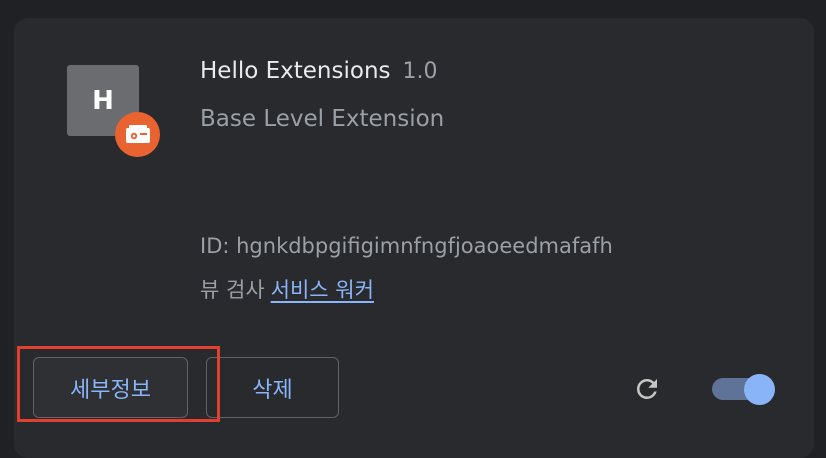  What do you see at coordinates (420, 71) in the screenshot?
I see `extension-version: 1.0` at bounding box center [420, 71].